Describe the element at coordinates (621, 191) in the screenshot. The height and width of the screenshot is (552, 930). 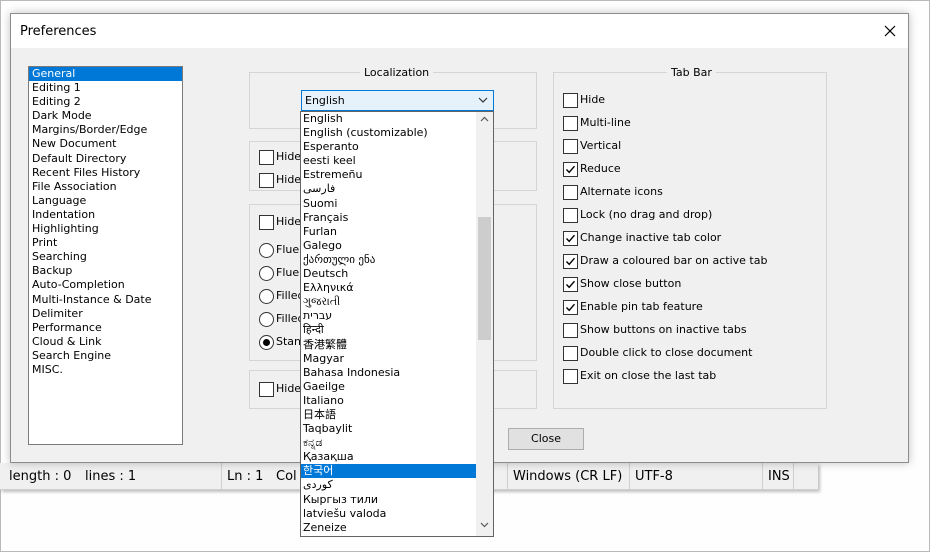
I see `checkbox-label: Alternate icons` at that location.